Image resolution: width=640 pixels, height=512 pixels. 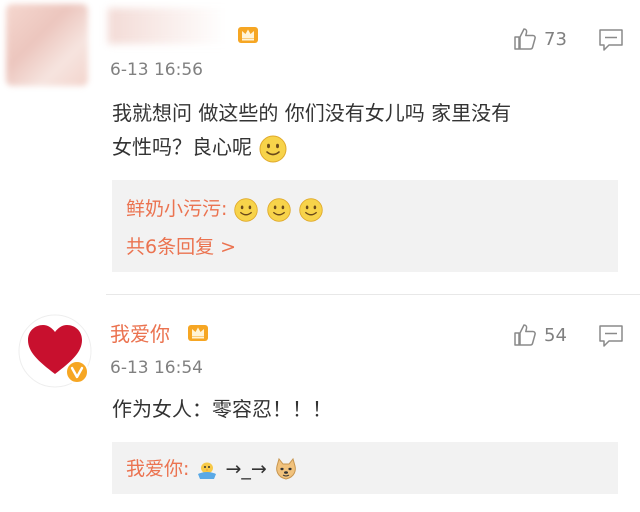 I want to click on comment-time: 6-13 16:56, so click(x=156, y=70).